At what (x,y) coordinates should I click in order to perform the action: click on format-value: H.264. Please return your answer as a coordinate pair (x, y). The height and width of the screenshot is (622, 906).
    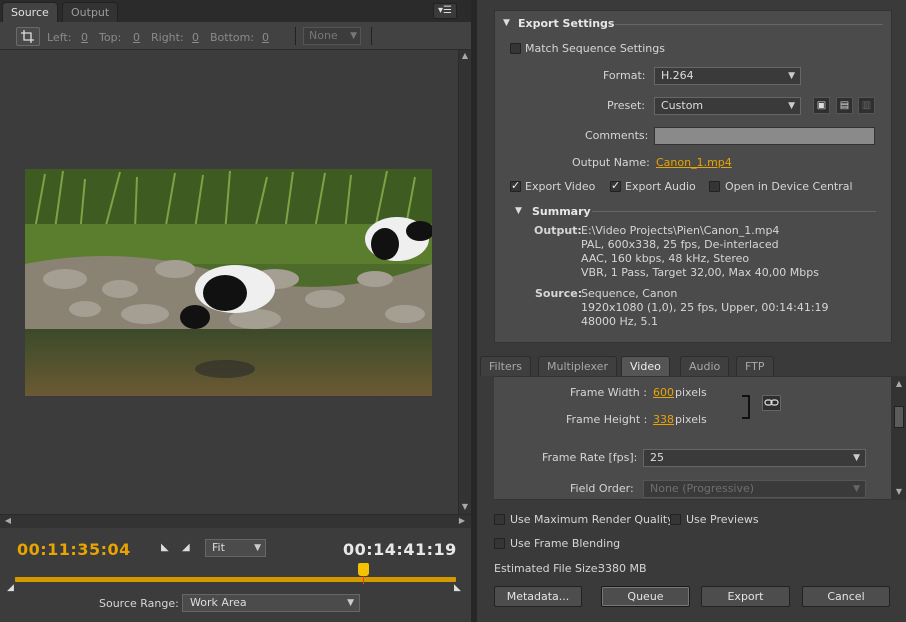
    Looking at the image, I should click on (677, 75).